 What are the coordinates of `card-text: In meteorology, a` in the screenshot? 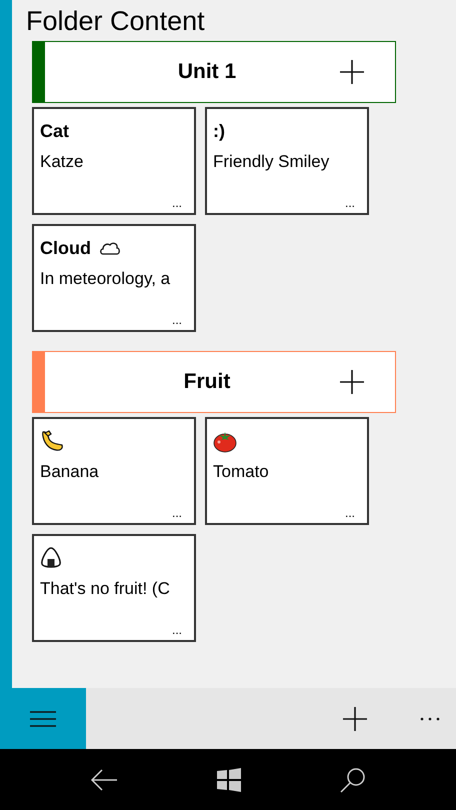 It's located at (106, 279).